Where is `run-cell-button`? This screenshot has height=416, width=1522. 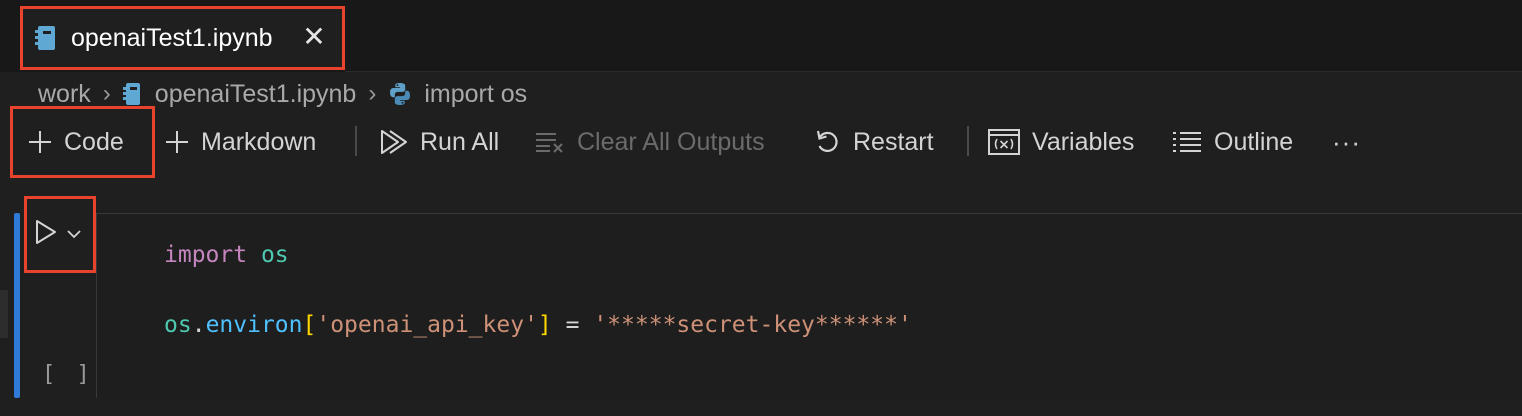
run-cell-button is located at coordinates (60, 234).